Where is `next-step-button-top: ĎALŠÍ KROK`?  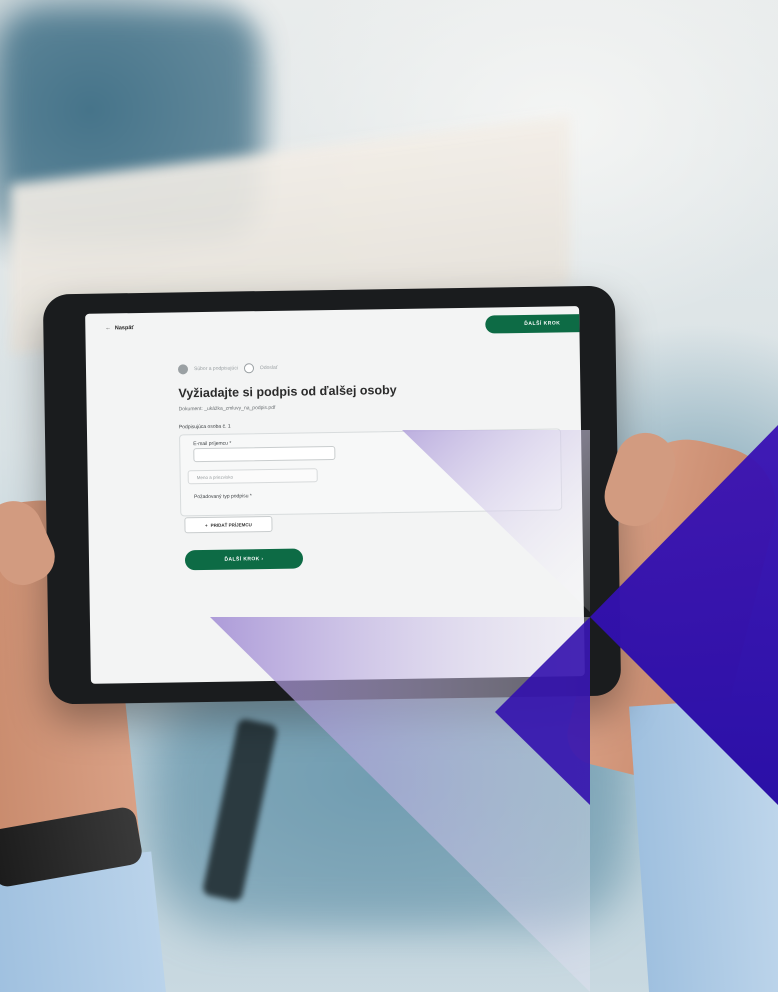 next-step-button-top: ĎALŠÍ KROK is located at coordinates (535, 323).